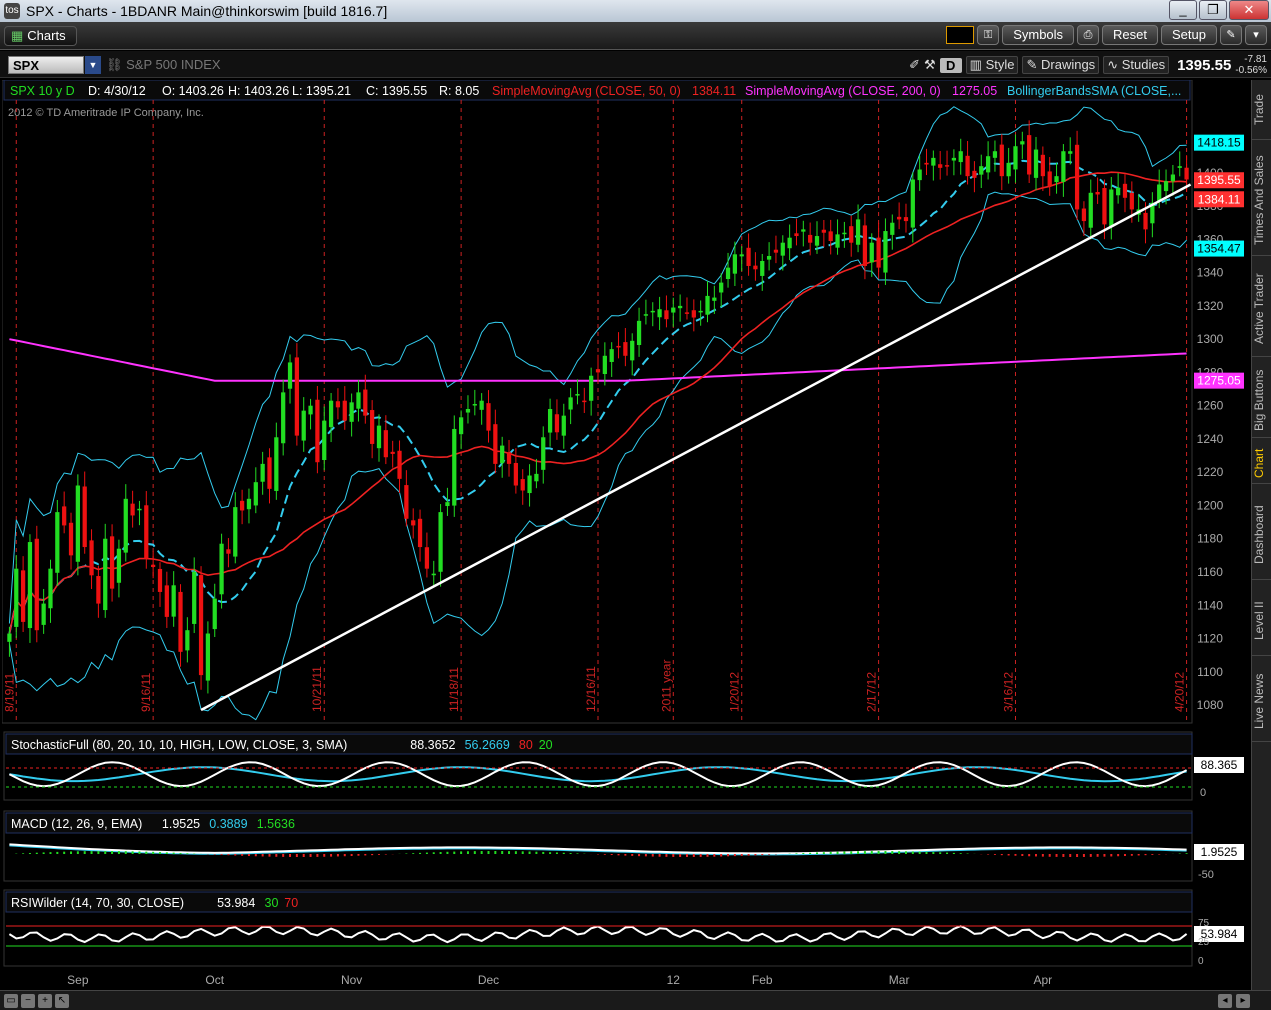 The image size is (1271, 1010). Describe the element at coordinates (950, 65) in the screenshot. I see `period-button: D` at that location.